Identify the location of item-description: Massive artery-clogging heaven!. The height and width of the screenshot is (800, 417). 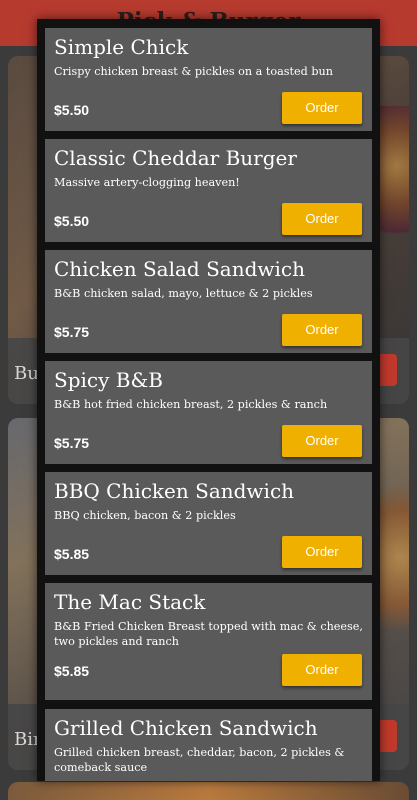
(147, 182).